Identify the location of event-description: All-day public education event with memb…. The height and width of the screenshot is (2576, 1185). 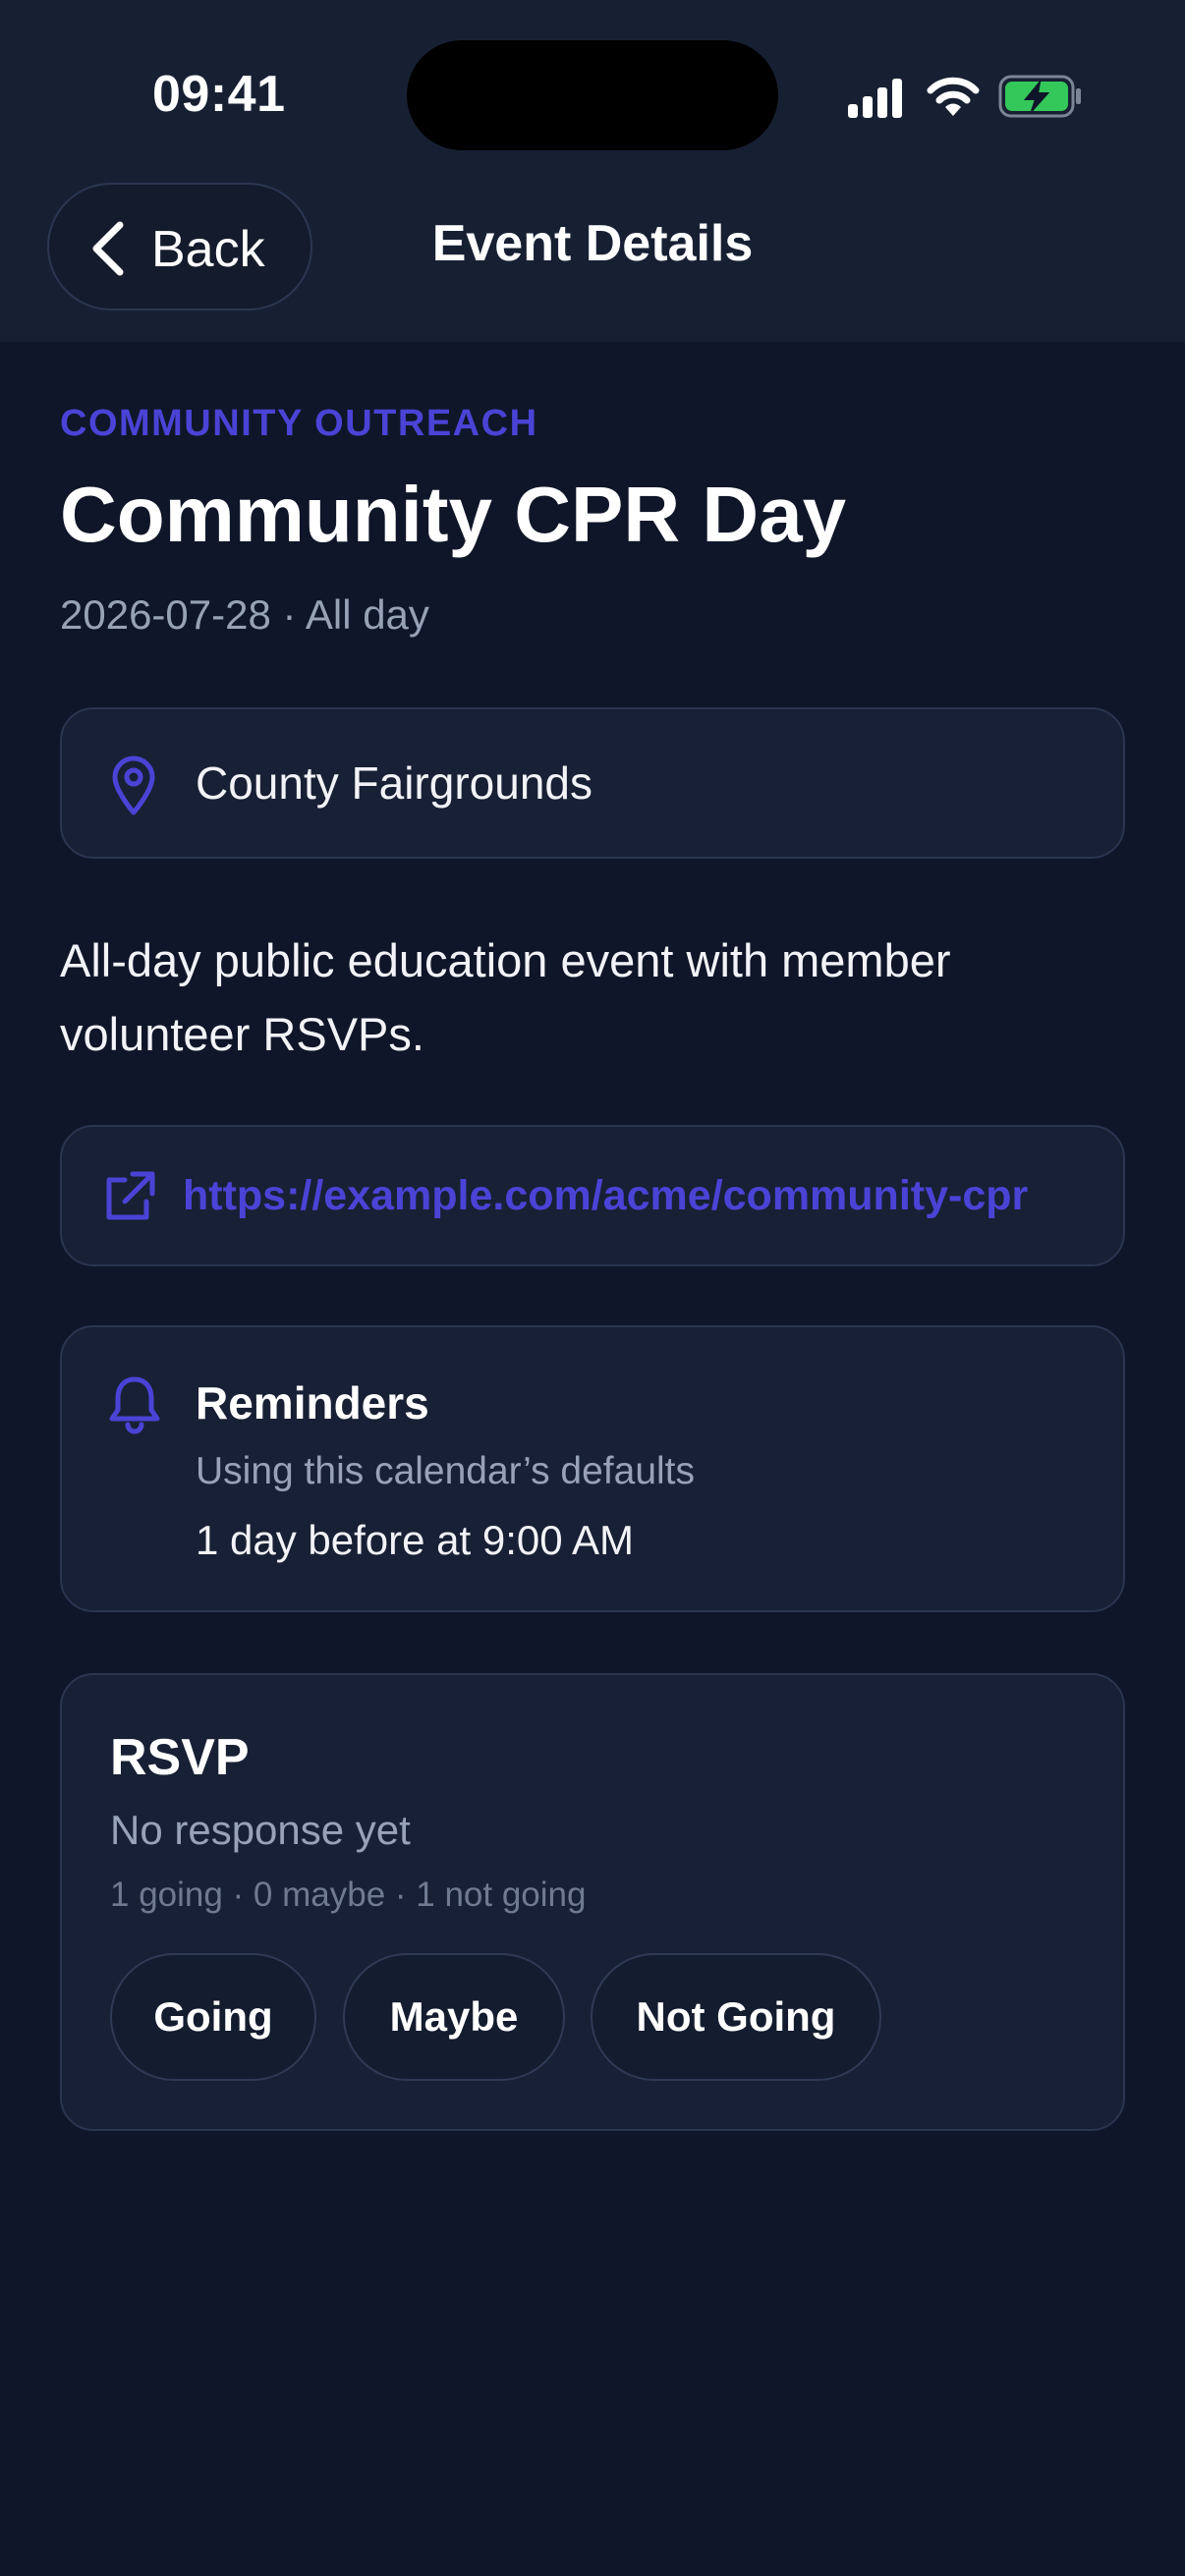
(505, 997).